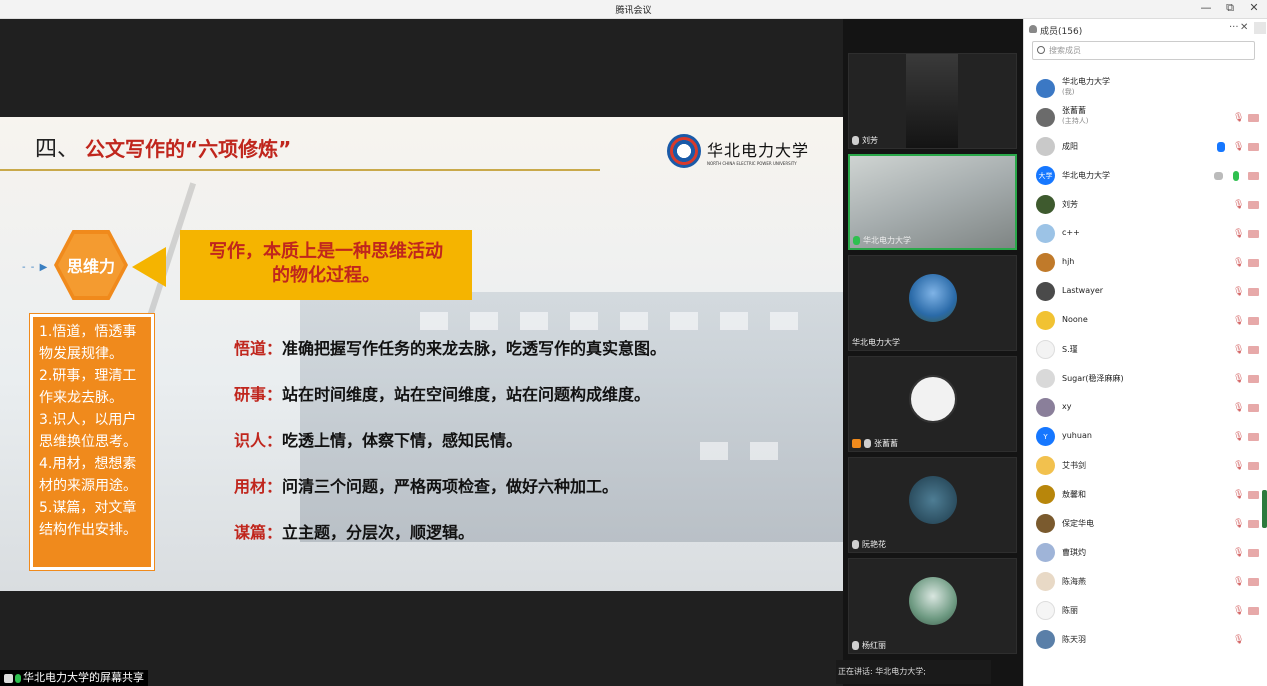  I want to click on video-tile: 华北电力大学, so click(932, 303).